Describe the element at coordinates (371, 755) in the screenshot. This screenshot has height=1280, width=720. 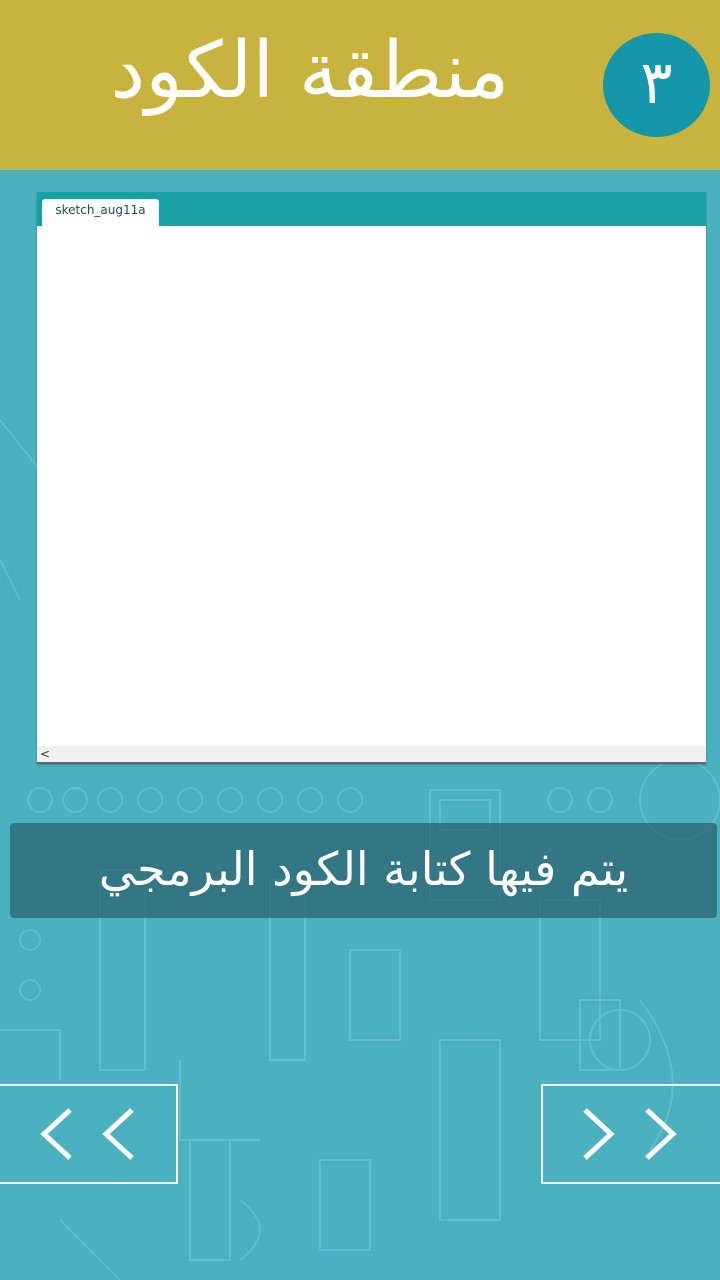
I see `horizontal-scrollbar: <` at that location.